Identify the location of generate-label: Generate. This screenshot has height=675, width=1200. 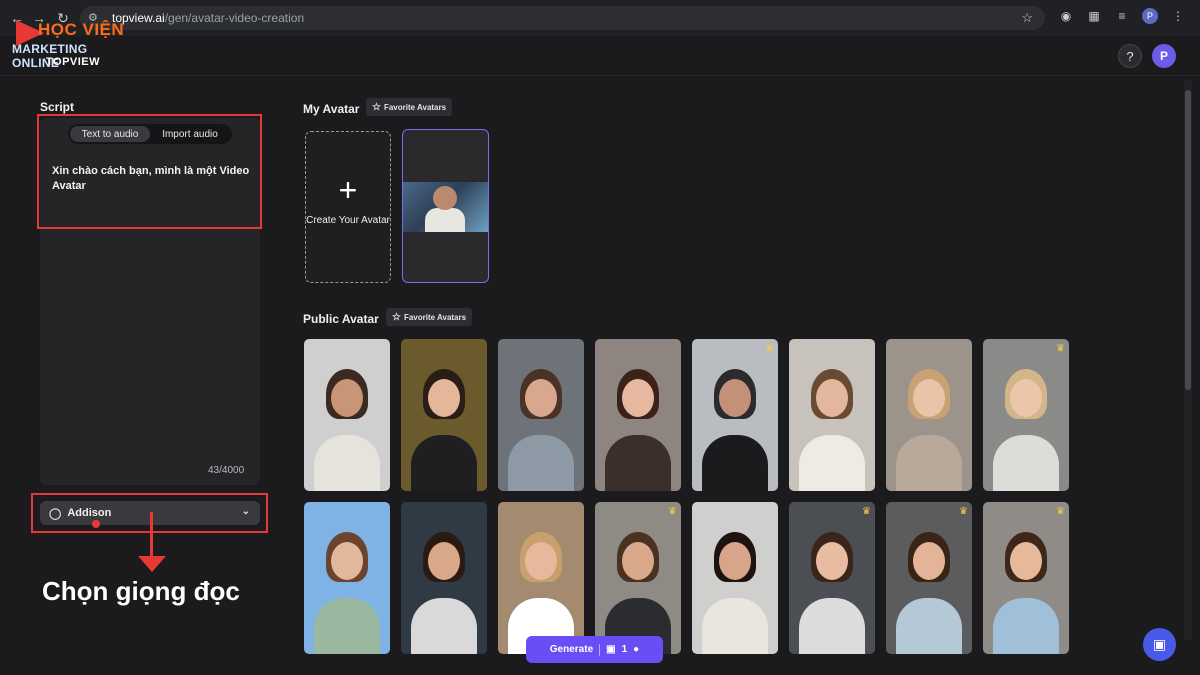
(571, 649).